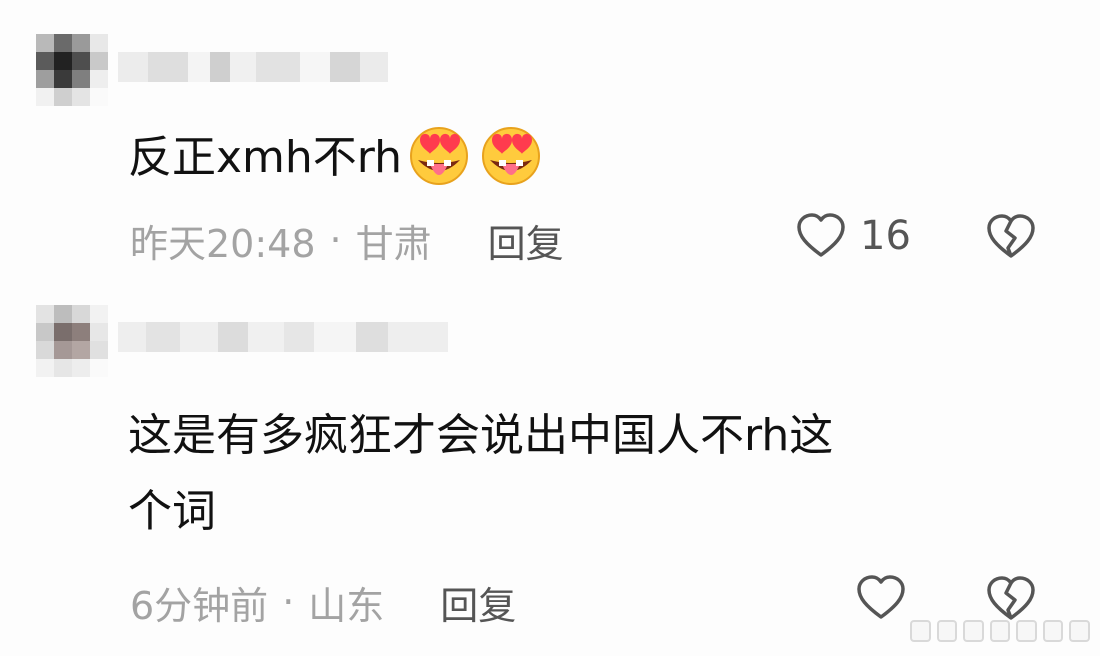 The height and width of the screenshot is (656, 1100). What do you see at coordinates (346, 605) in the screenshot?
I see `comment-location: 山东` at bounding box center [346, 605].